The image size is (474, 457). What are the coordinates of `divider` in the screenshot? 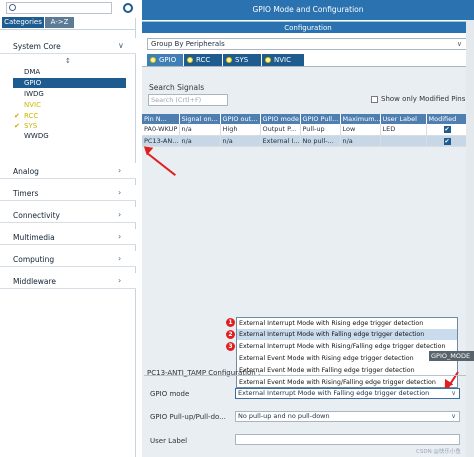 It's located at (68, 29).